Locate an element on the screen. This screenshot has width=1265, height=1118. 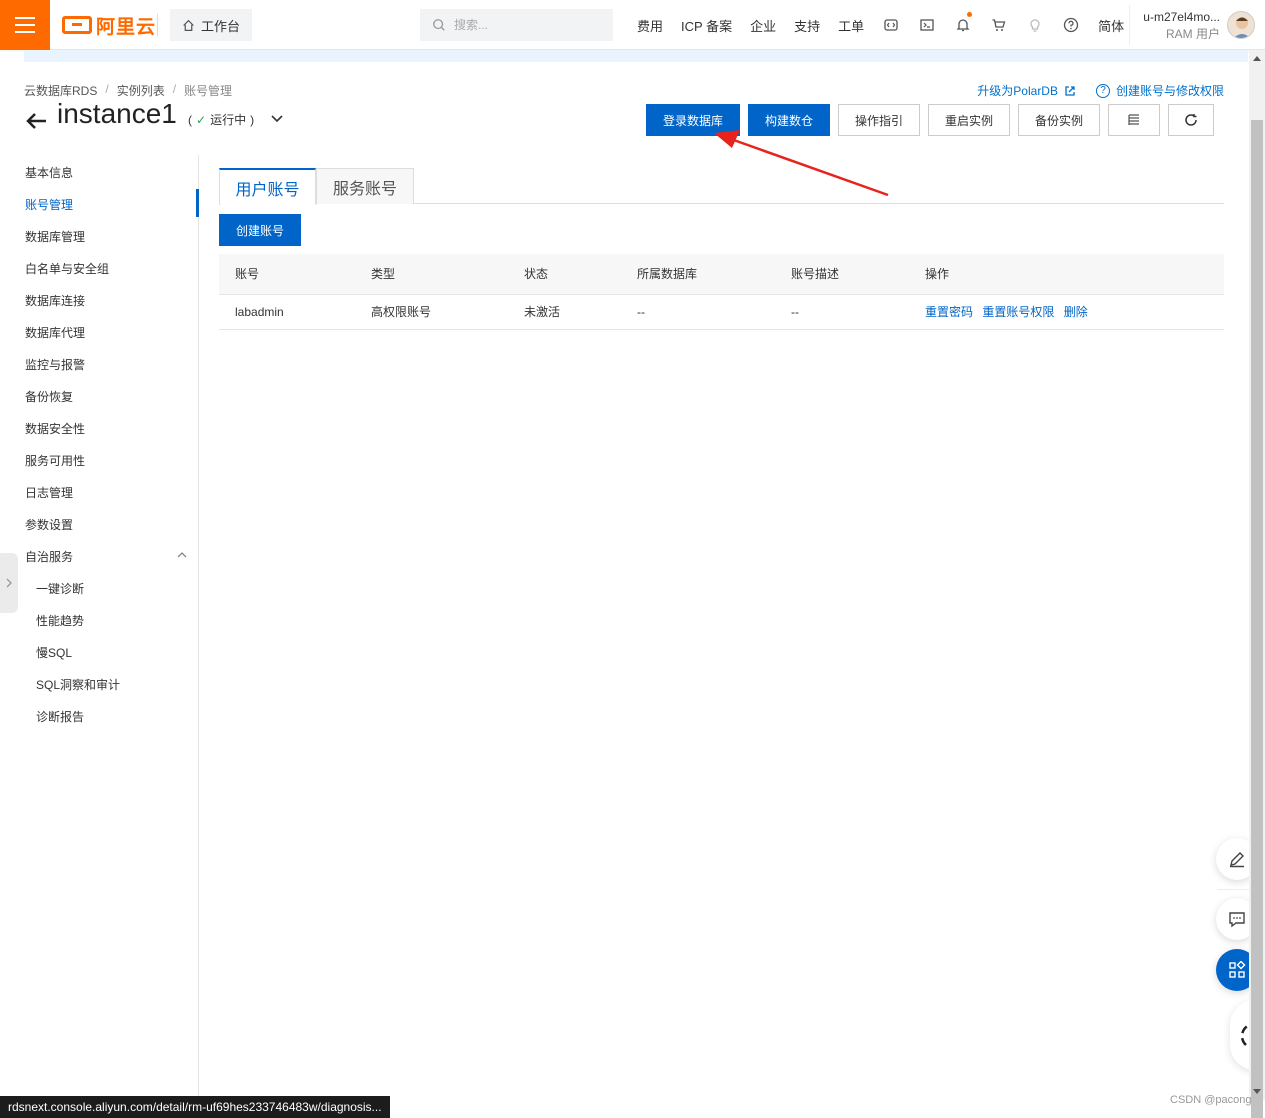
sidebar-item-logs: 日志管理 is located at coordinates (49, 493).